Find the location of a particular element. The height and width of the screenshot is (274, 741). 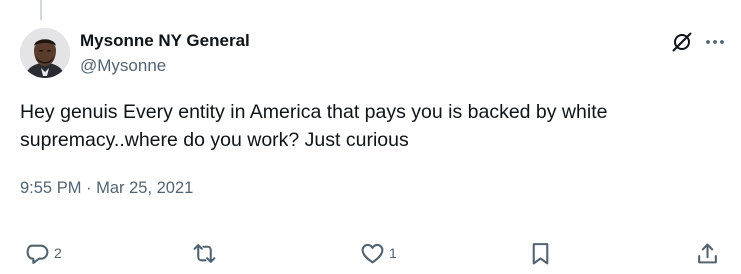

like-button: 1 is located at coordinates (378, 253).